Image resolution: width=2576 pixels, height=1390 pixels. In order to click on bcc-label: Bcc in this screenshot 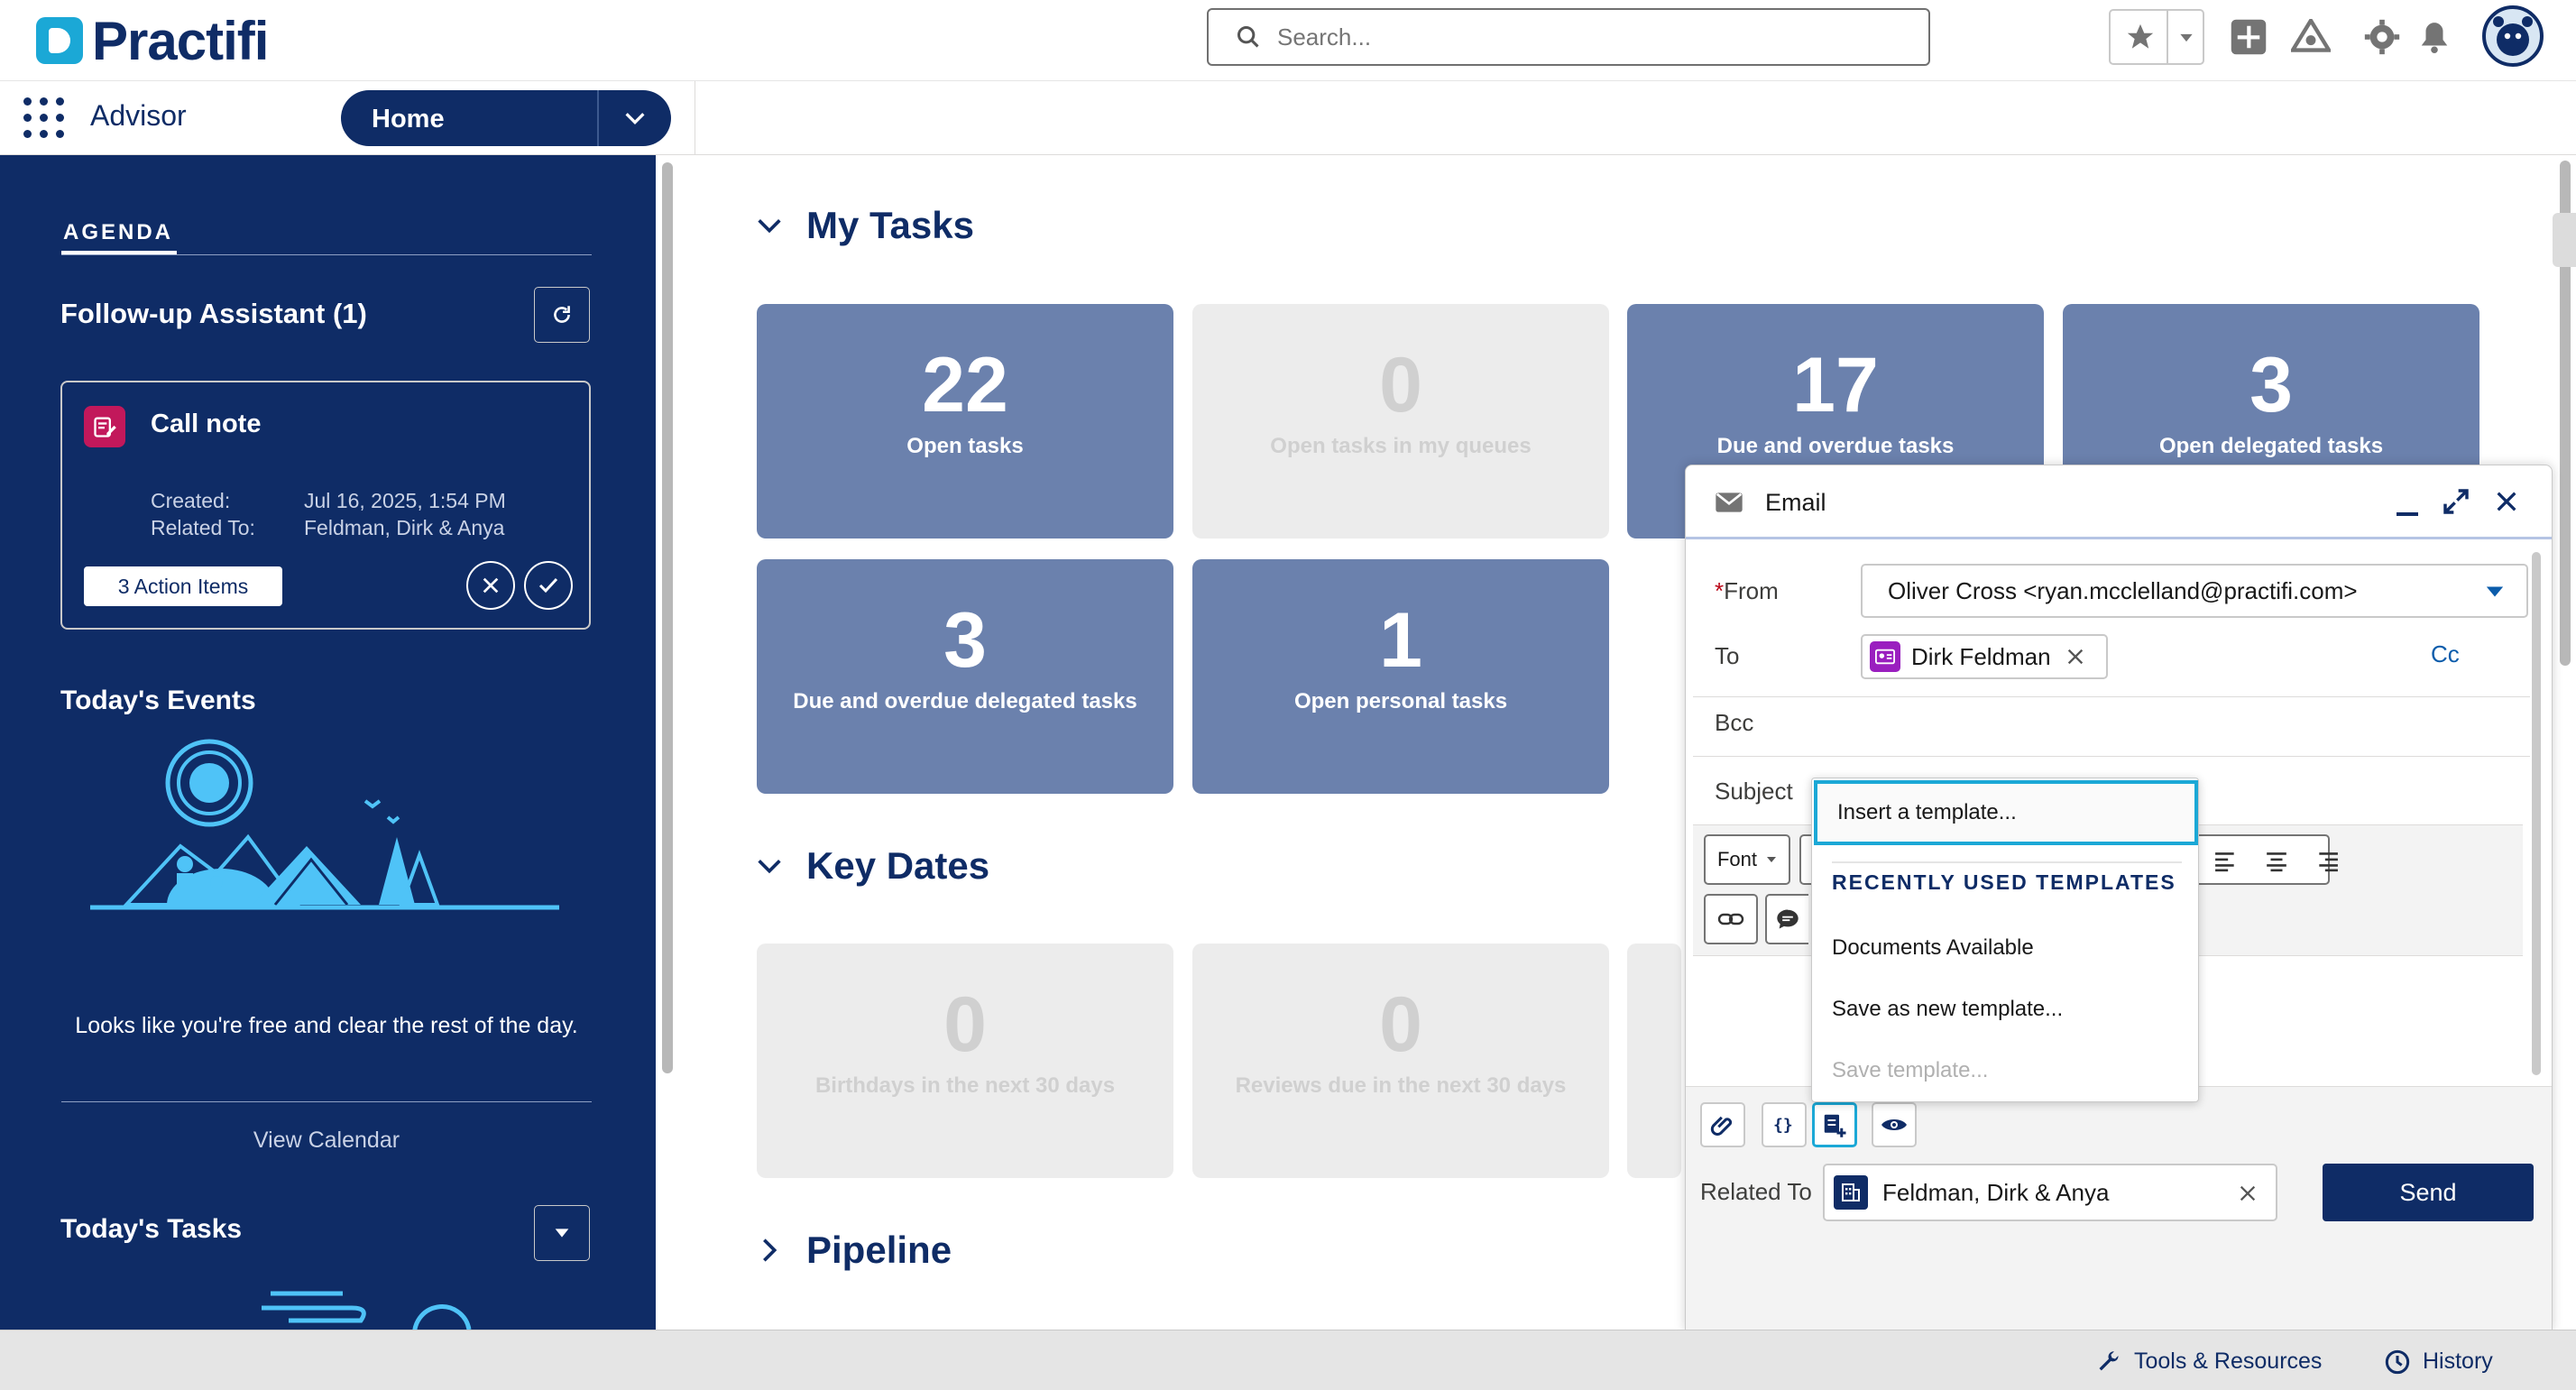, I will do `click(1734, 723)`.